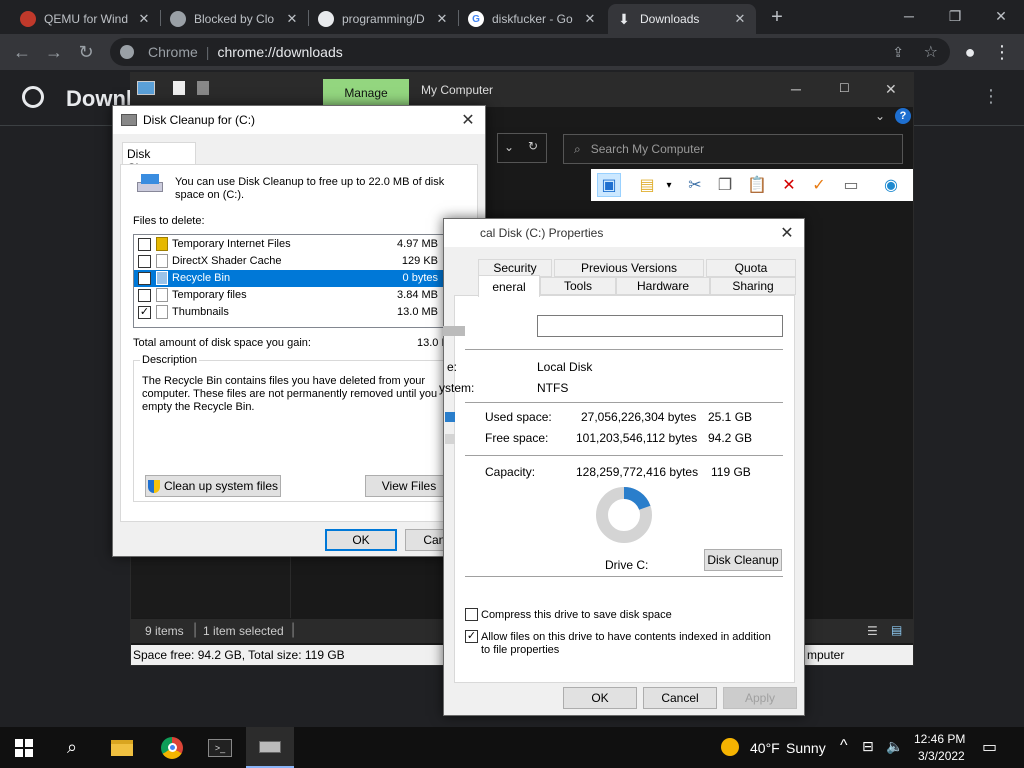 The width and height of the screenshot is (1024, 768). What do you see at coordinates (86, 52) in the screenshot?
I see `reload-icon: ↻` at bounding box center [86, 52].